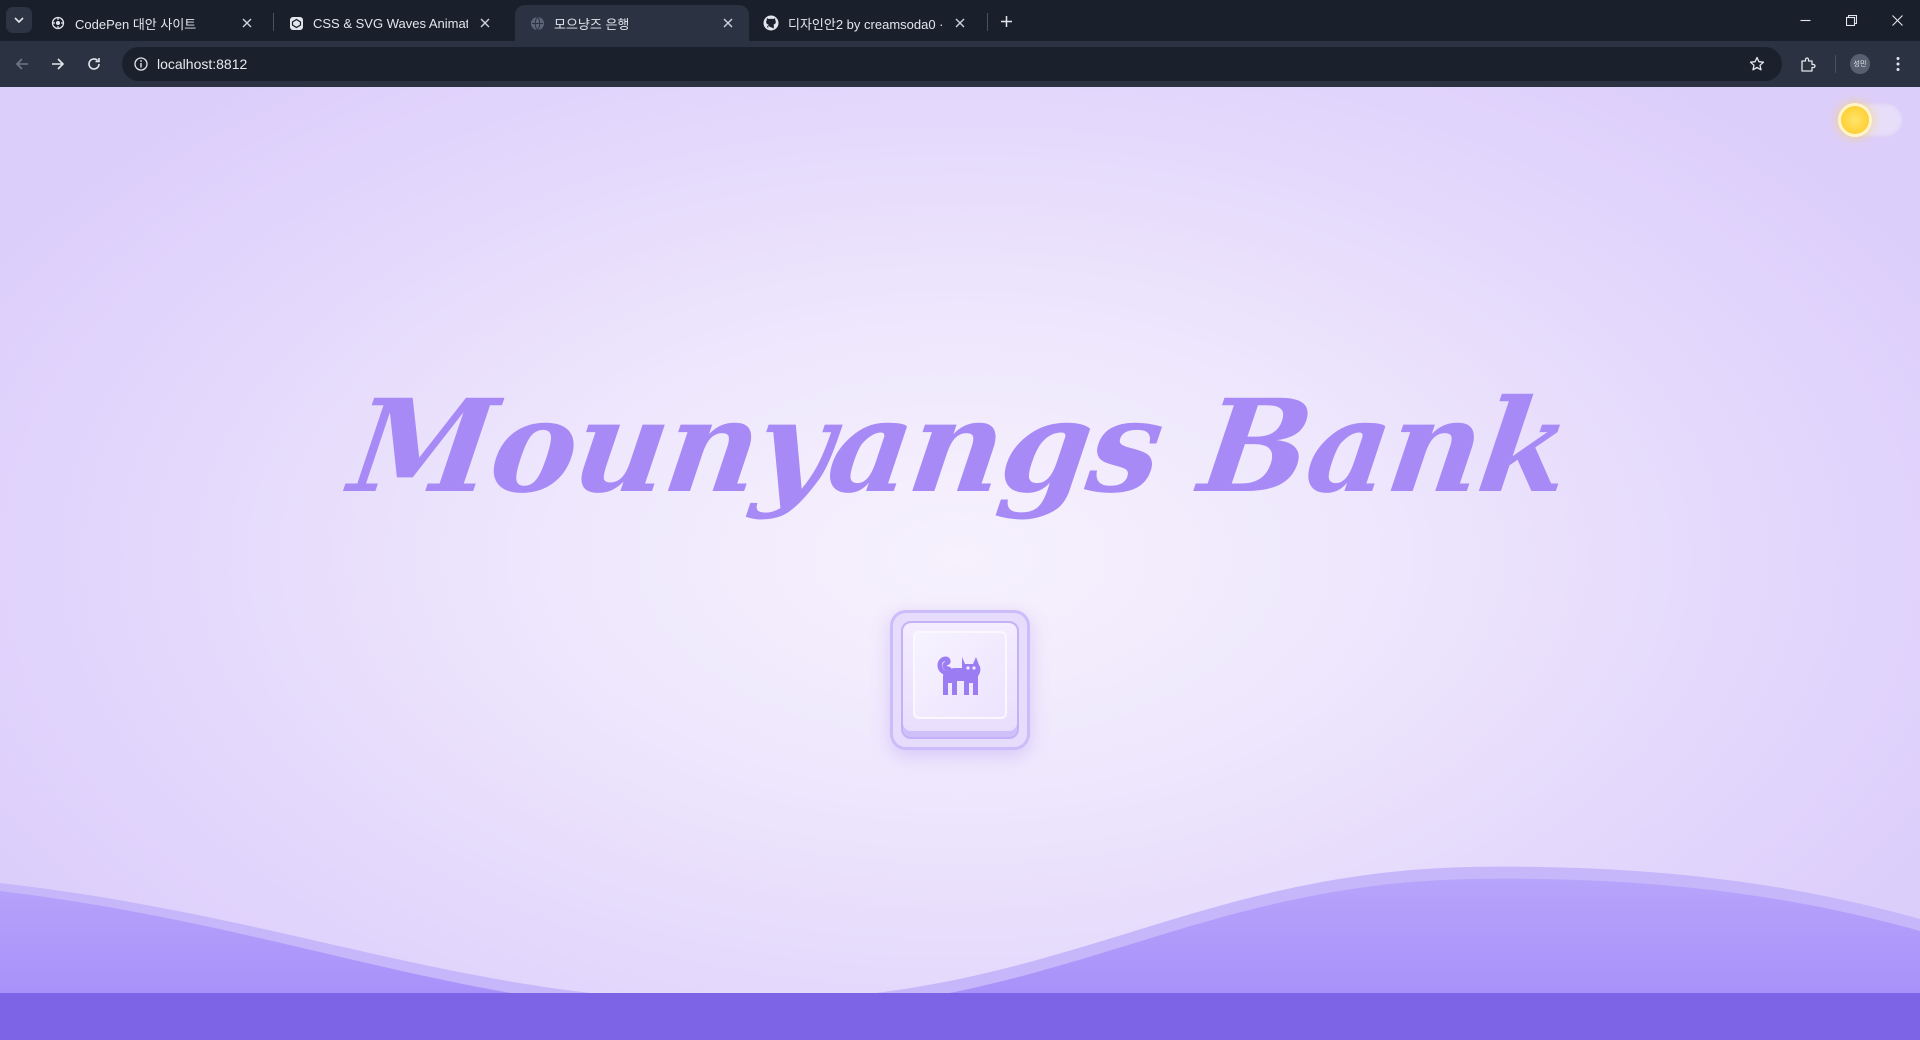 This screenshot has height=1040, width=1920. I want to click on key-cap, so click(960, 680).